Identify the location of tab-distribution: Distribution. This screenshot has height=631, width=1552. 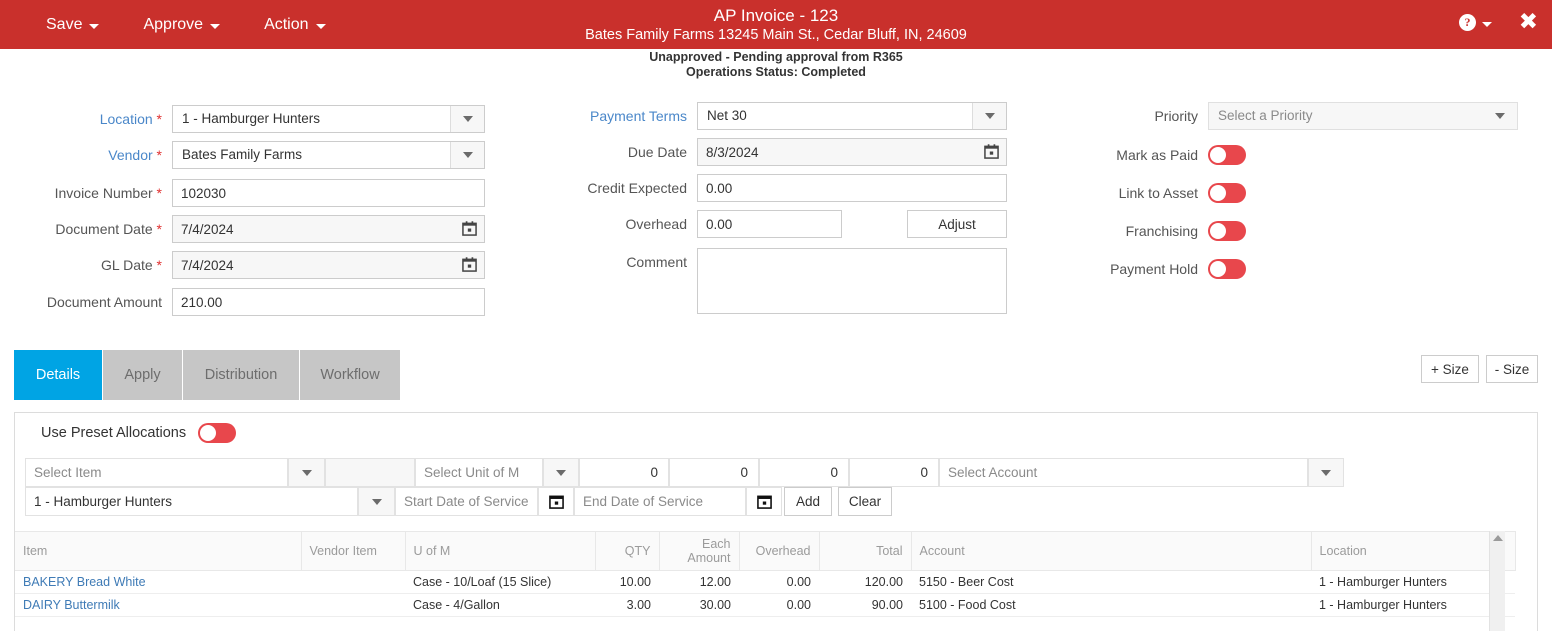
(241, 375).